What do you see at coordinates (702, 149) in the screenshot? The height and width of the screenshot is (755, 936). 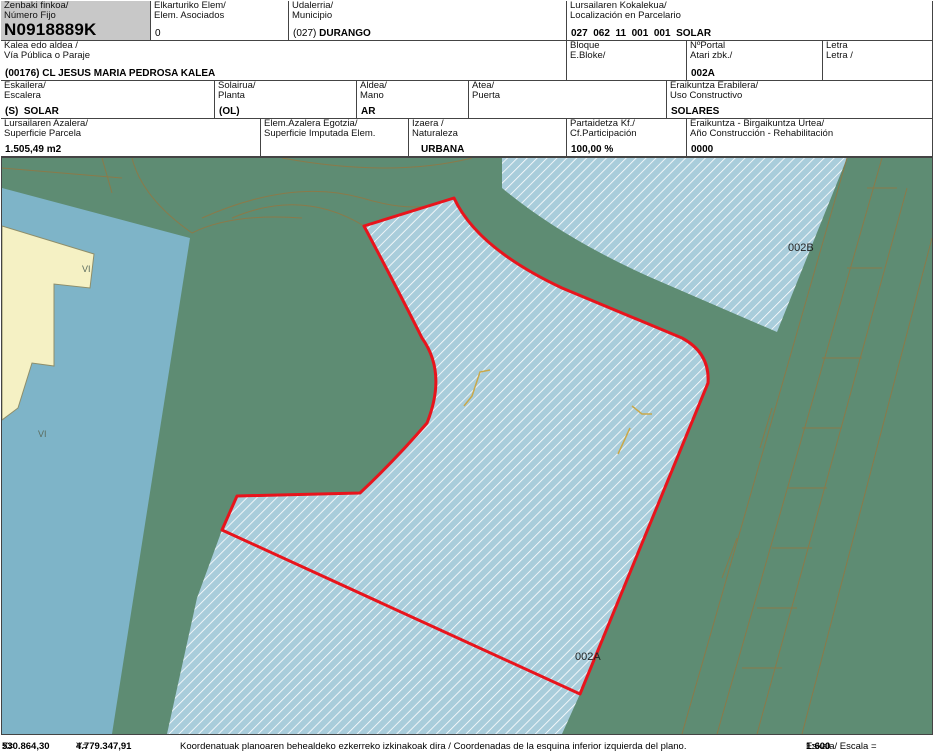 I see `anio-value: 0000` at bounding box center [702, 149].